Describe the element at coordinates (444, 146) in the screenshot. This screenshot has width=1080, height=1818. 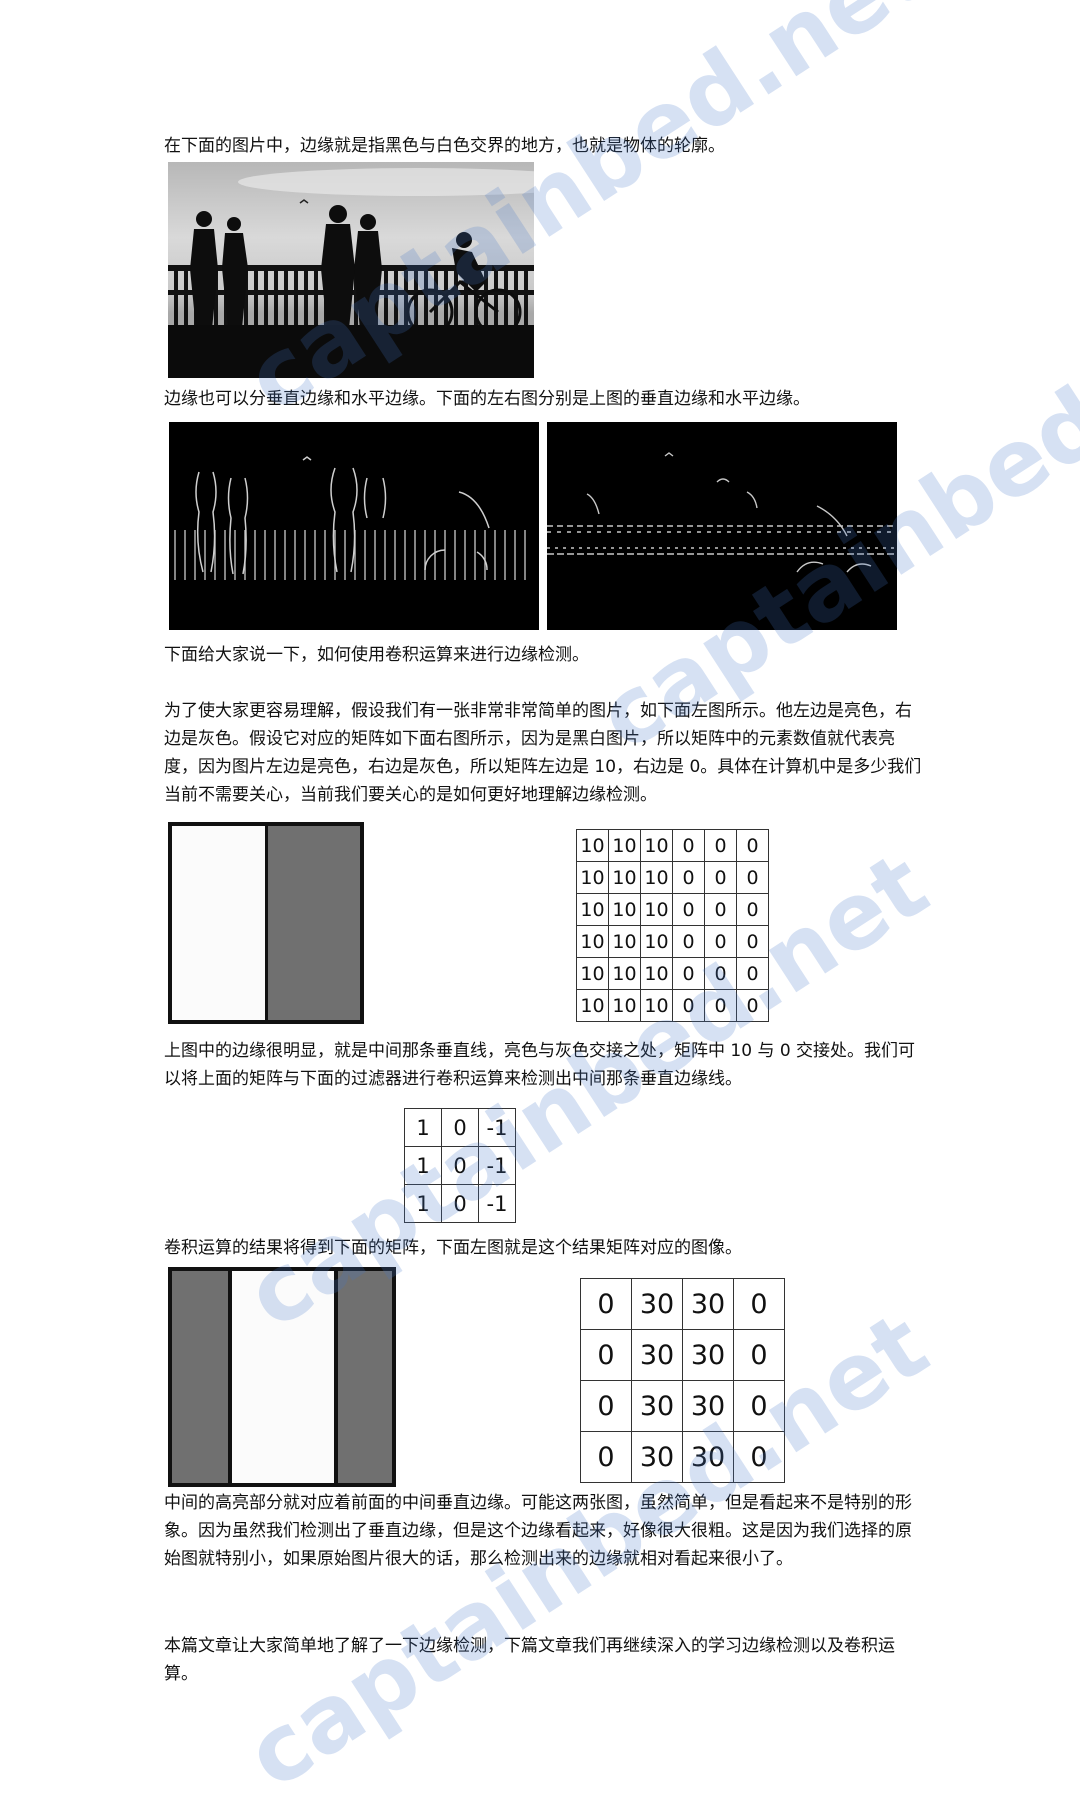
I see `intro-paragraph: 在下面的图片中，边缘就是指黑色与白色交界的地方，也就是物体的轮廓。` at that location.